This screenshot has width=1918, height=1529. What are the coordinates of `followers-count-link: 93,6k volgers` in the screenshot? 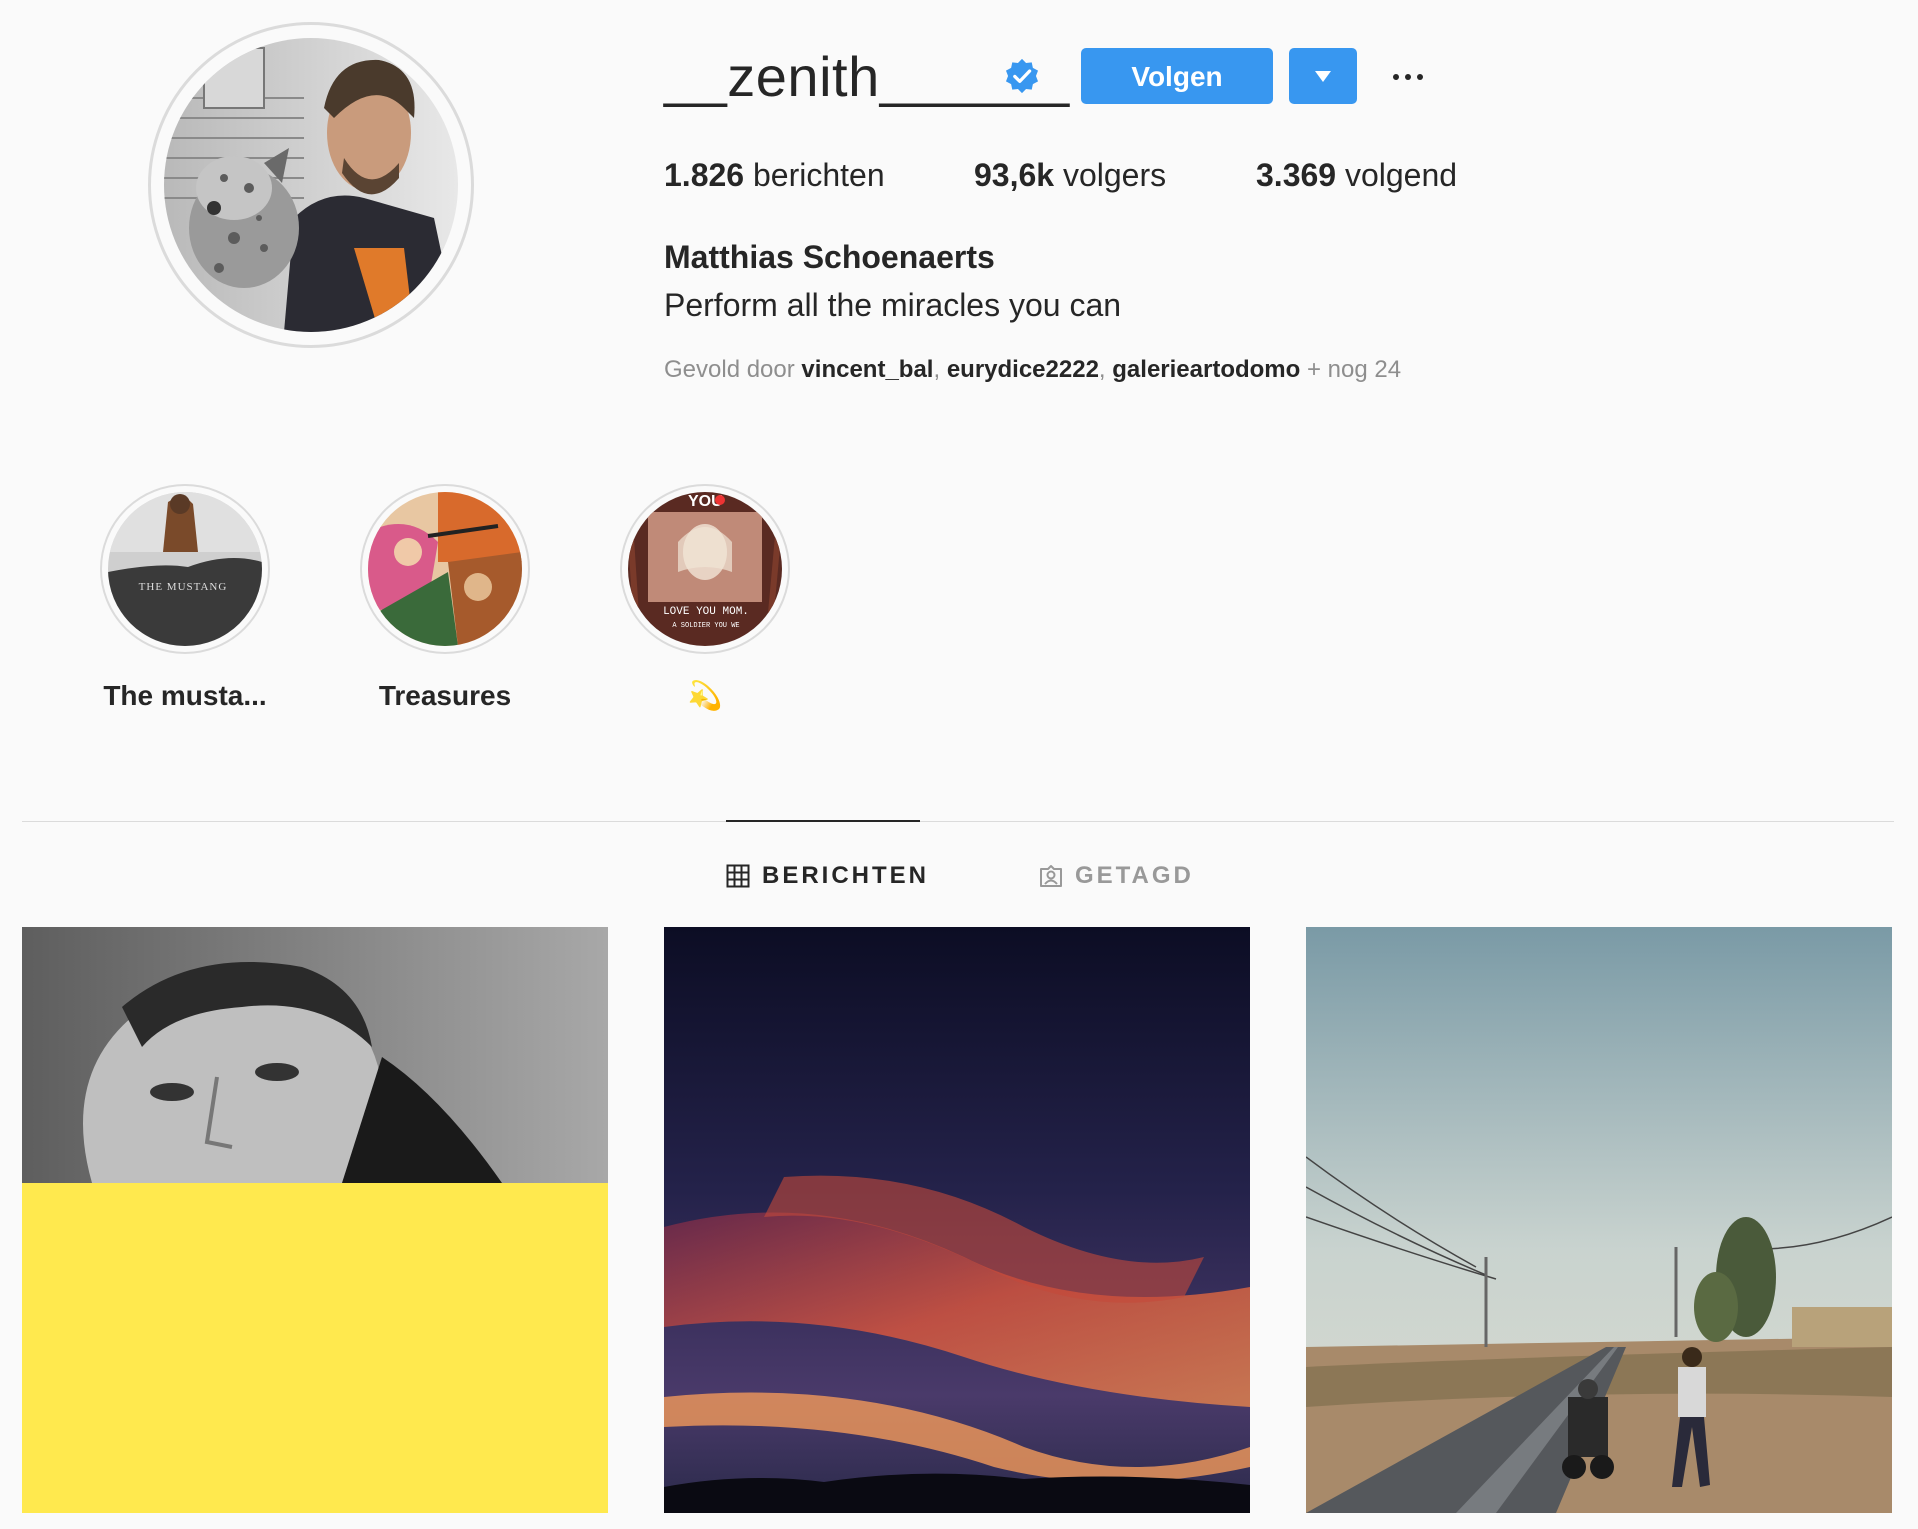 It's located at (1070, 175).